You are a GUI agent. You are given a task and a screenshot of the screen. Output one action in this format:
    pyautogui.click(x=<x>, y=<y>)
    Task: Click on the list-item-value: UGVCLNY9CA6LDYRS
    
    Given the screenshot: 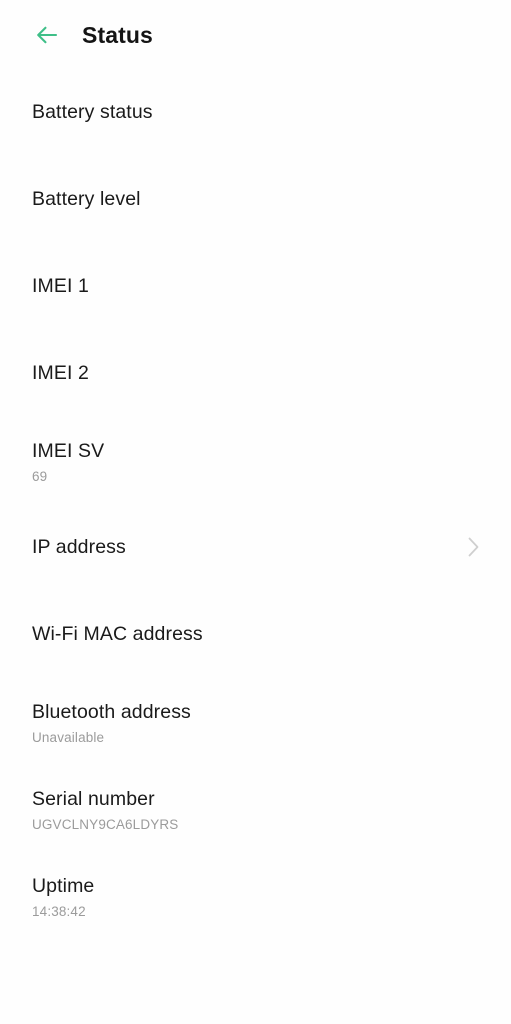 What is the action you would take?
    pyautogui.click(x=105, y=824)
    